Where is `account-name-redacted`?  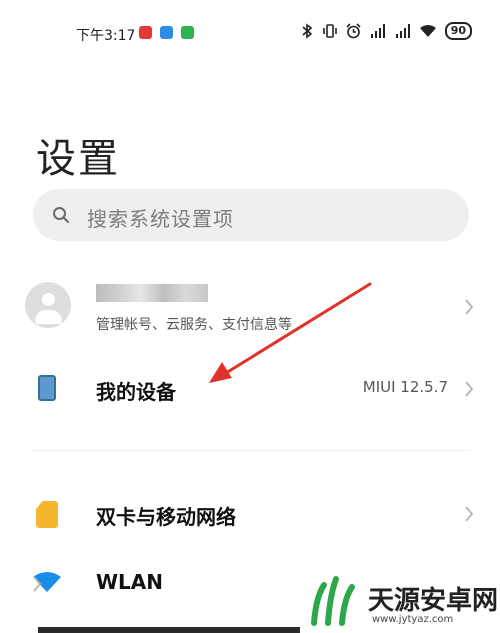 account-name-redacted is located at coordinates (152, 293).